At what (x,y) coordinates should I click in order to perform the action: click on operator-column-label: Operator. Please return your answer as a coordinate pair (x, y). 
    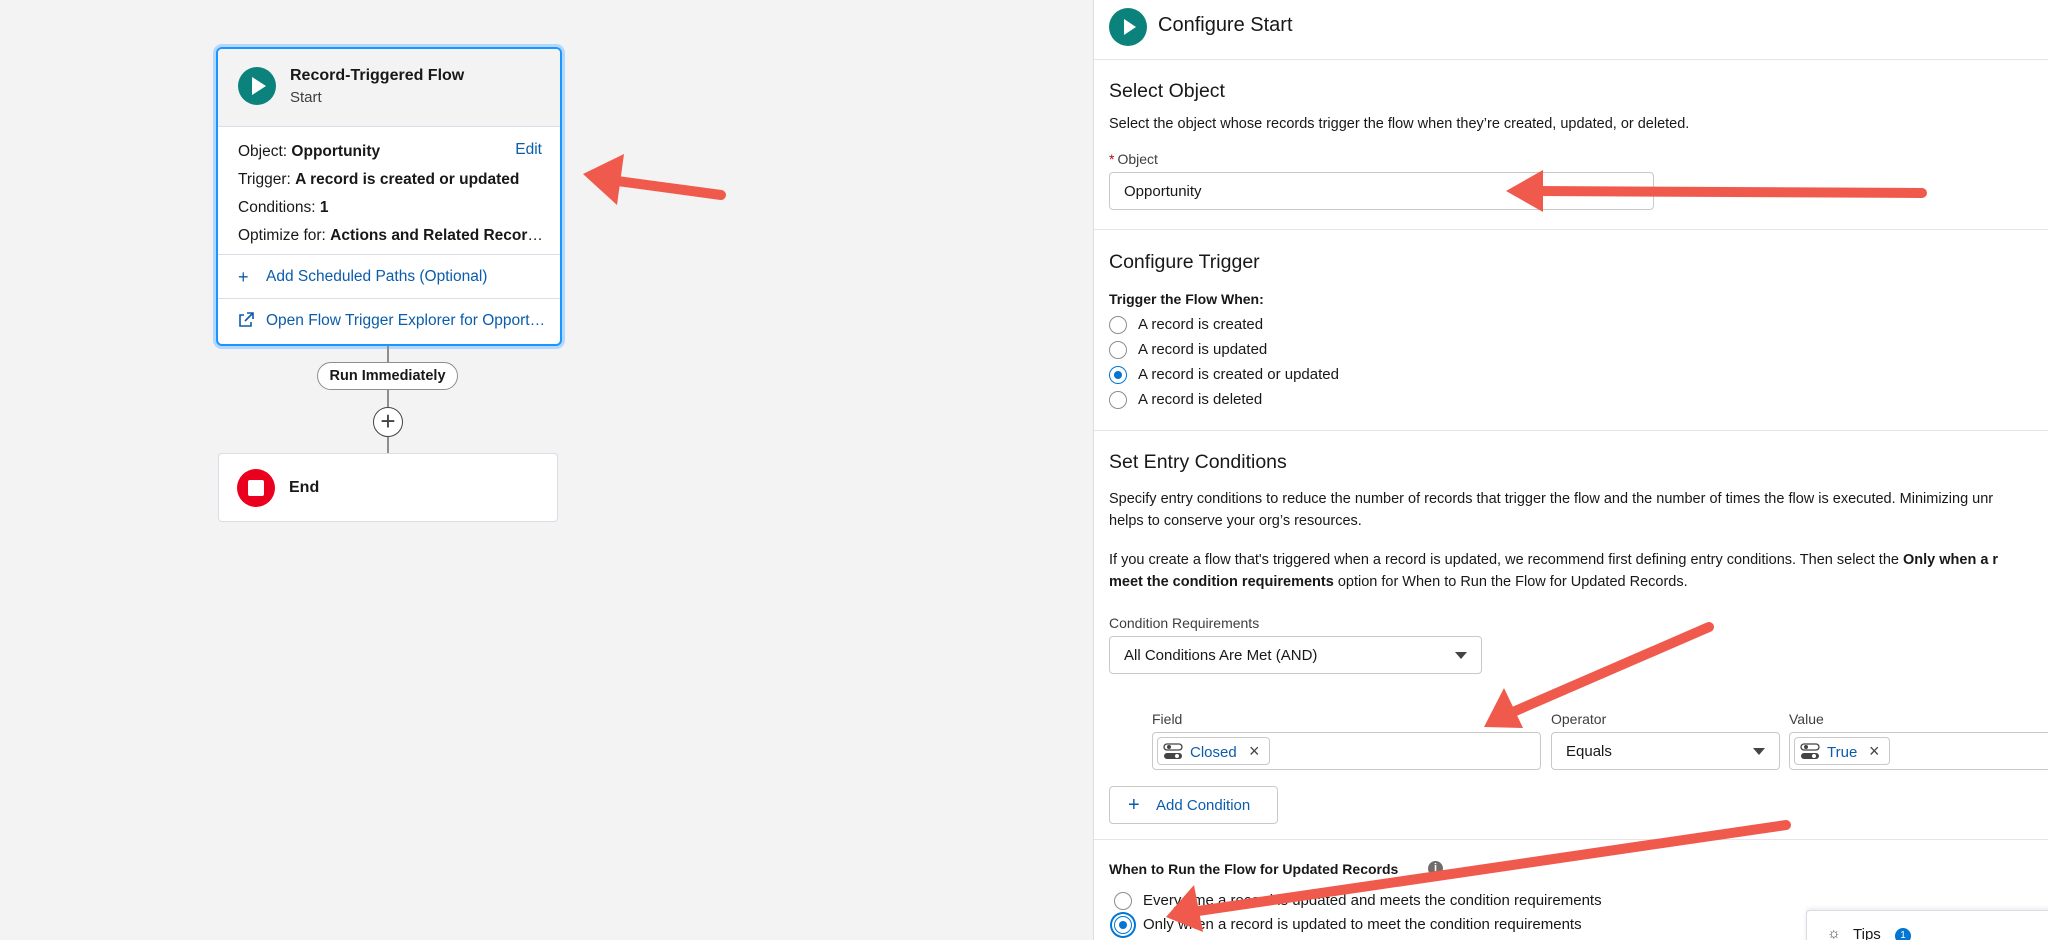
    Looking at the image, I should click on (1579, 719).